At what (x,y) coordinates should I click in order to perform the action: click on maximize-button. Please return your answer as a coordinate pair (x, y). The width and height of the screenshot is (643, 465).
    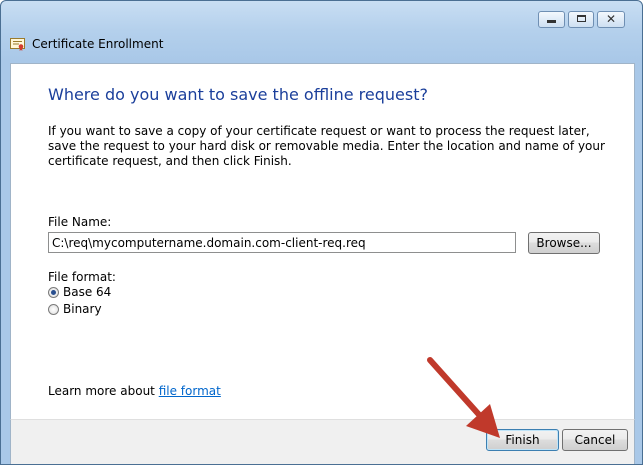
    Looking at the image, I should click on (581, 19).